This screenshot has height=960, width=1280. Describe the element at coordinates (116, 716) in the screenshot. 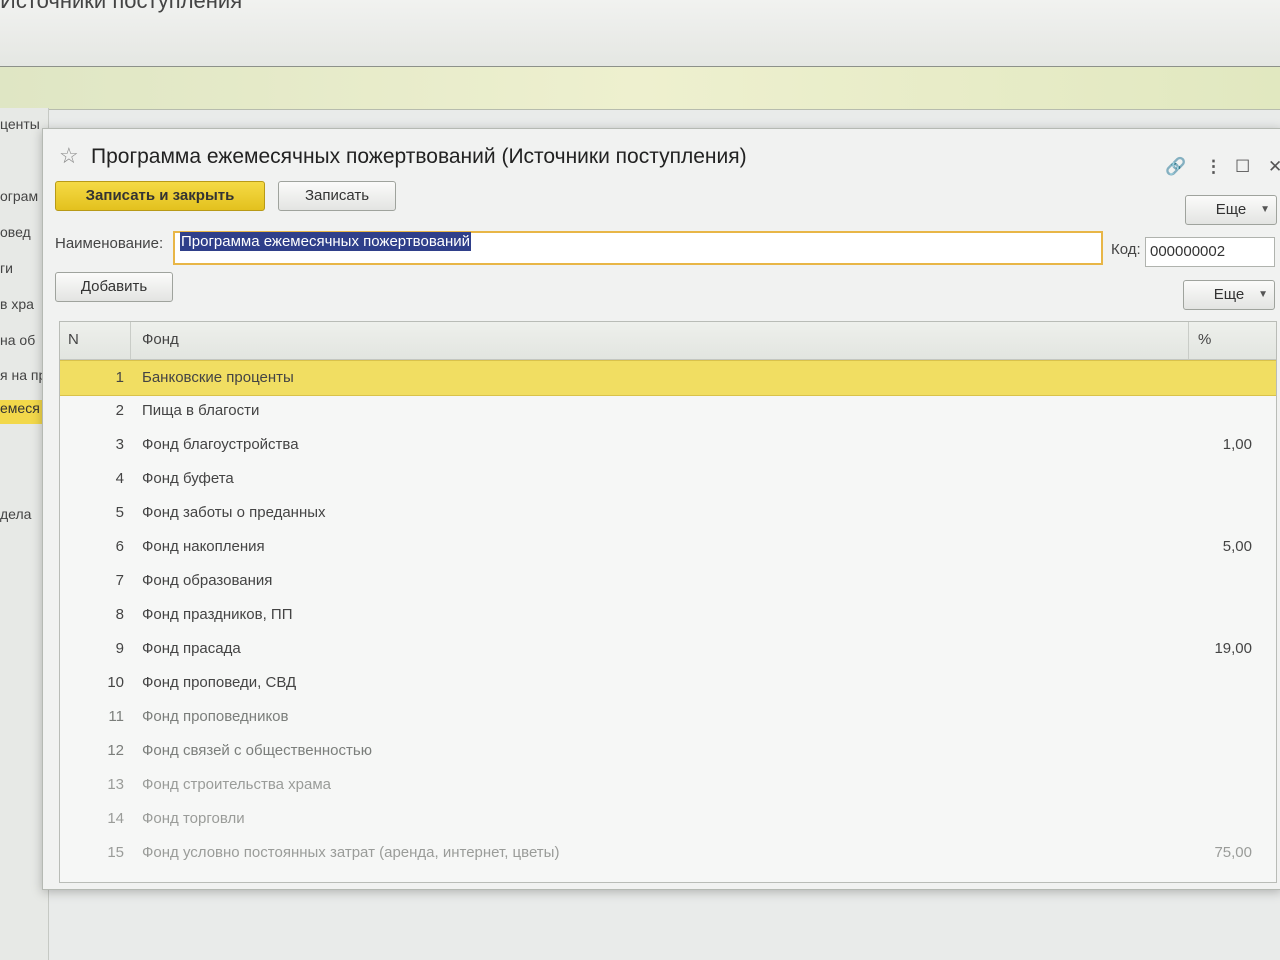

I see `row-number: 11` at that location.